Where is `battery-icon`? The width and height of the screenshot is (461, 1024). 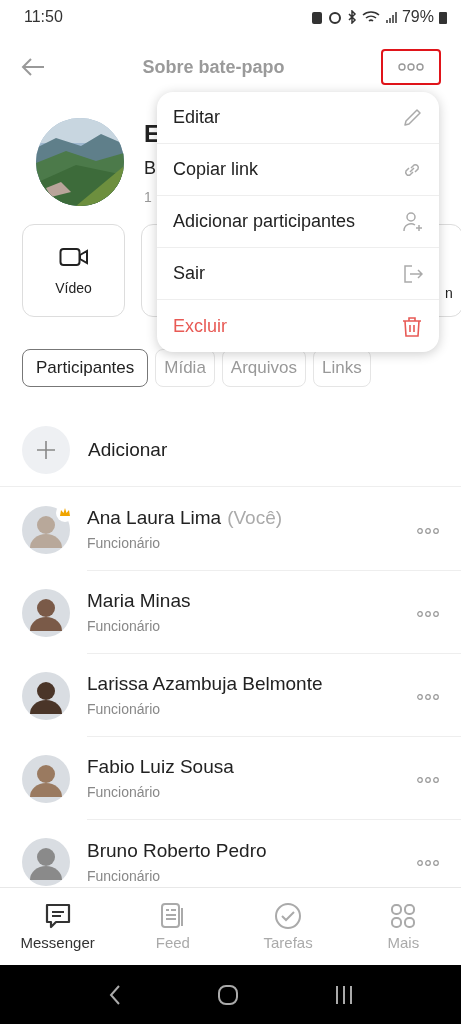
battery-icon is located at coordinates (443, 17).